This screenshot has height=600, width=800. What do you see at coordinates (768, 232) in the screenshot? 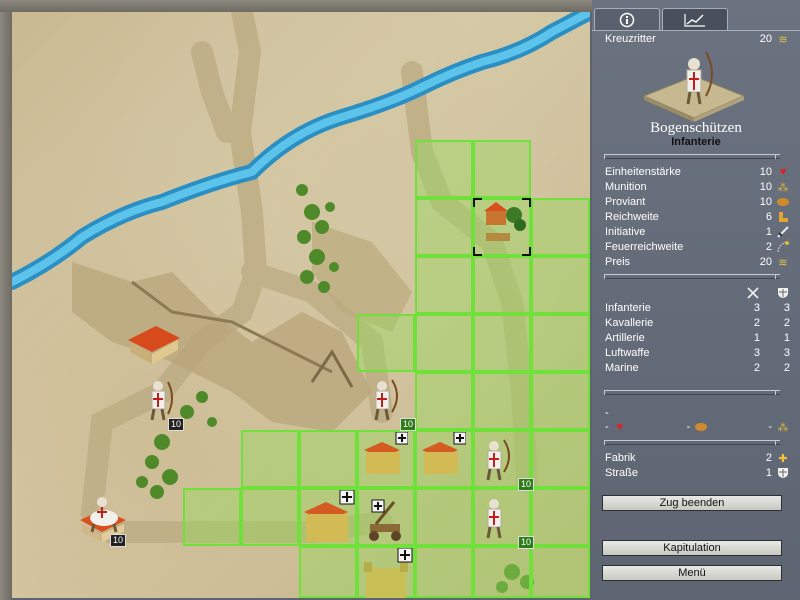
I see `stat-value: 1` at bounding box center [768, 232].